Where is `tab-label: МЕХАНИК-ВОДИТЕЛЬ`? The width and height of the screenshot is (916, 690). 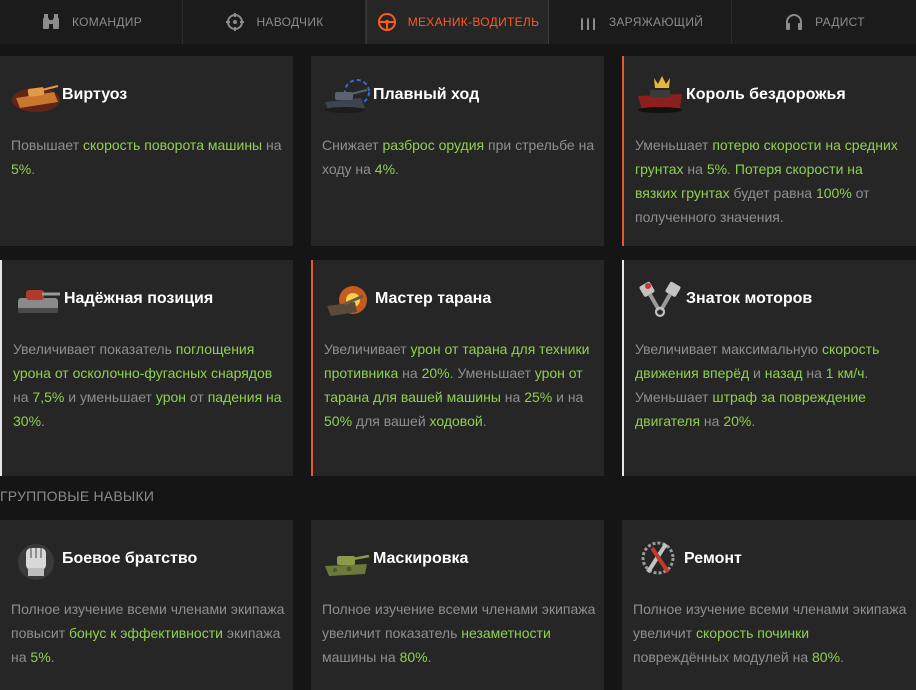 tab-label: МЕХАНИК-ВОДИТЕЛЬ is located at coordinates (473, 22).